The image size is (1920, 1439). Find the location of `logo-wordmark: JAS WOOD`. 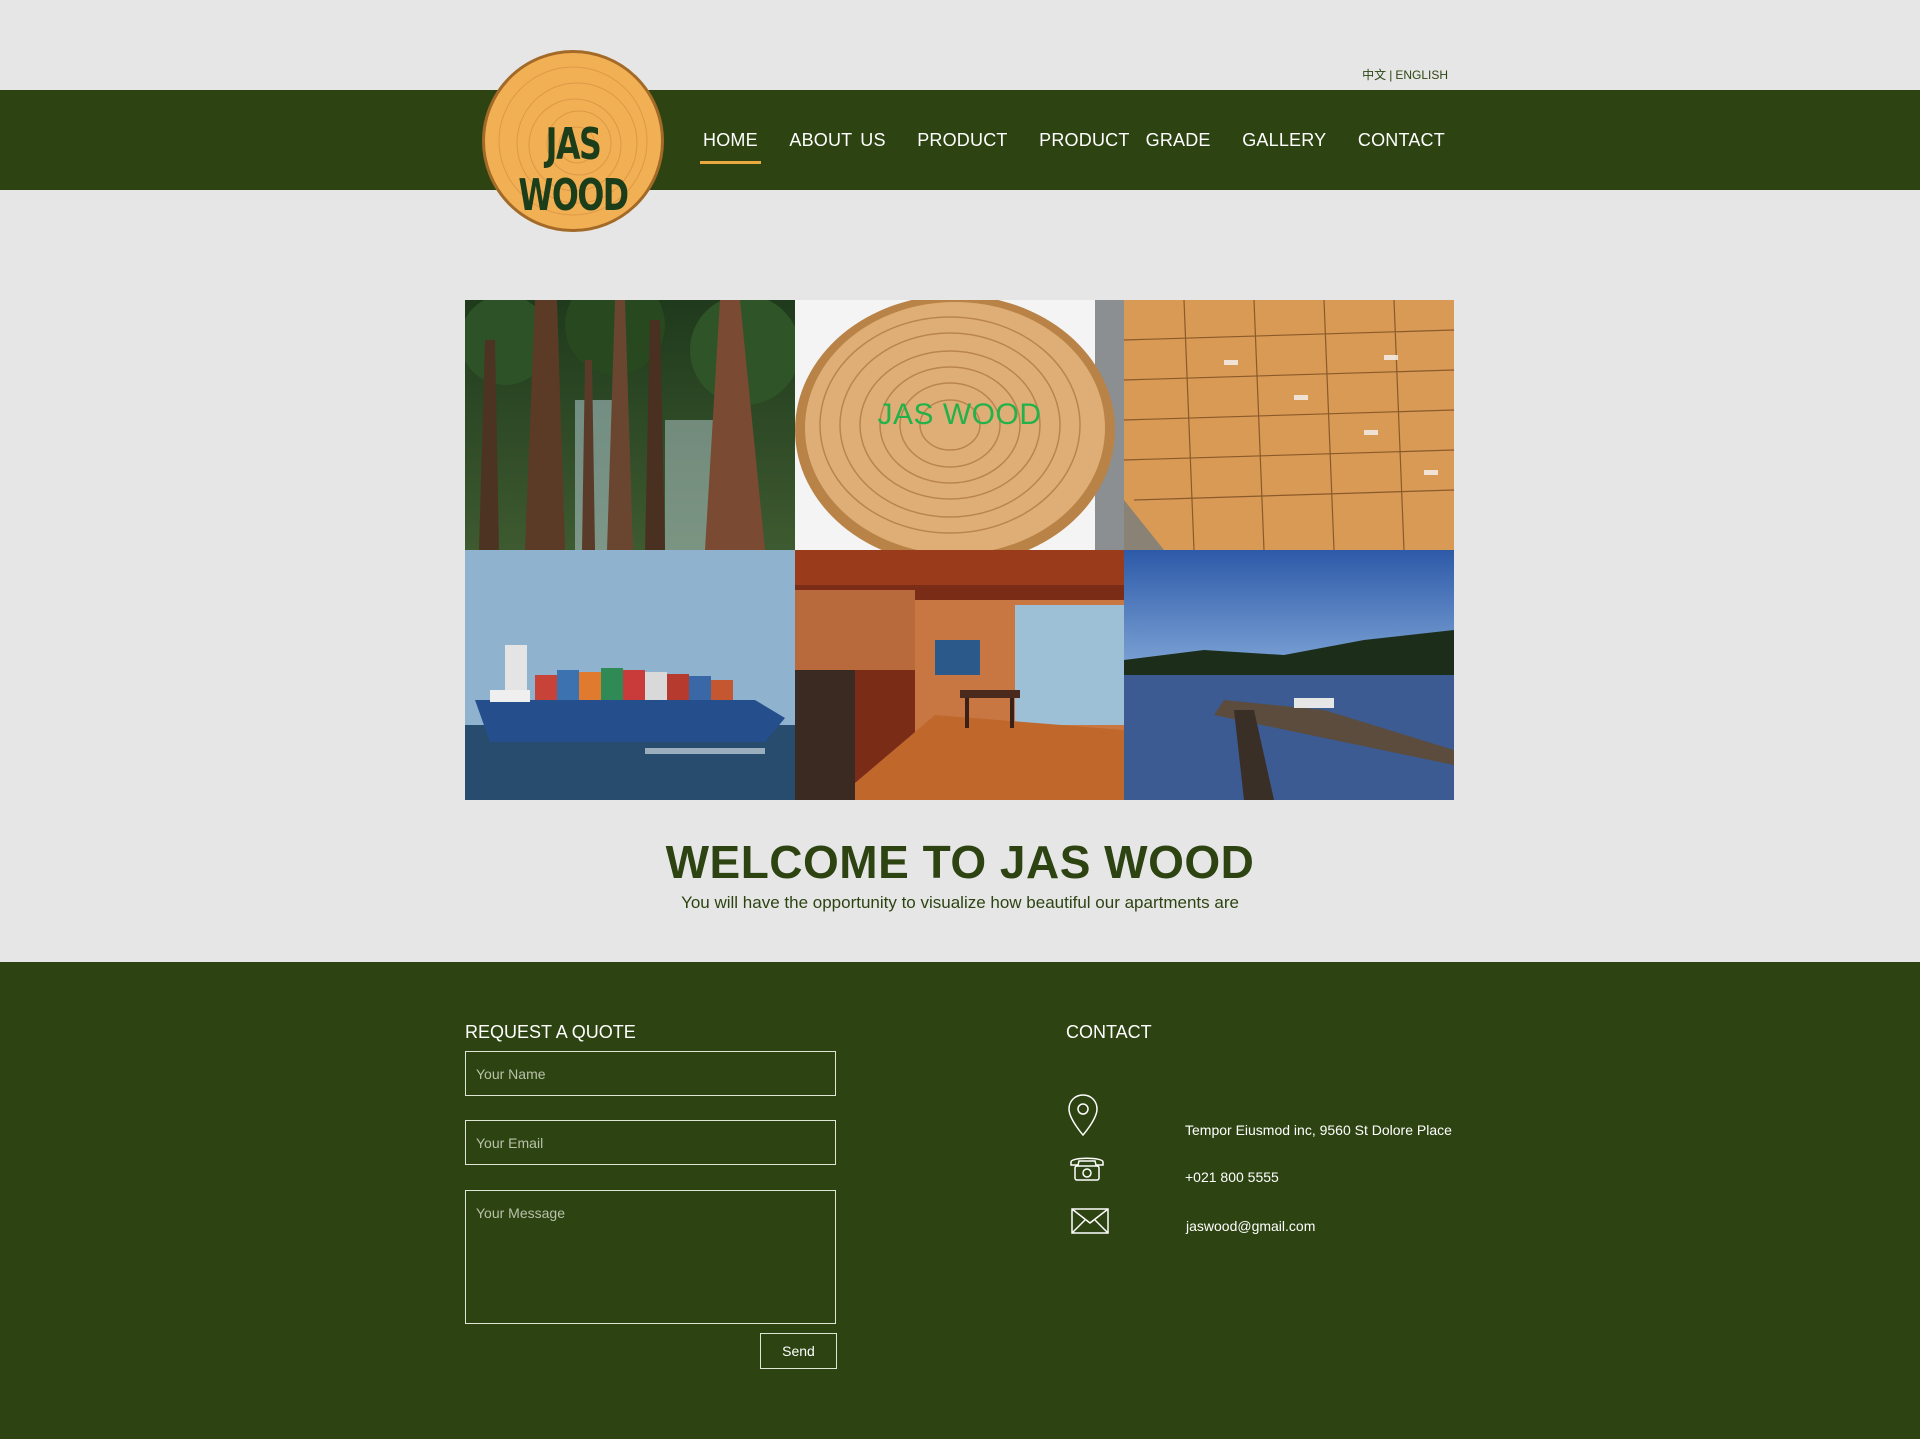

logo-wordmark: JAS WOOD is located at coordinates (573, 170).